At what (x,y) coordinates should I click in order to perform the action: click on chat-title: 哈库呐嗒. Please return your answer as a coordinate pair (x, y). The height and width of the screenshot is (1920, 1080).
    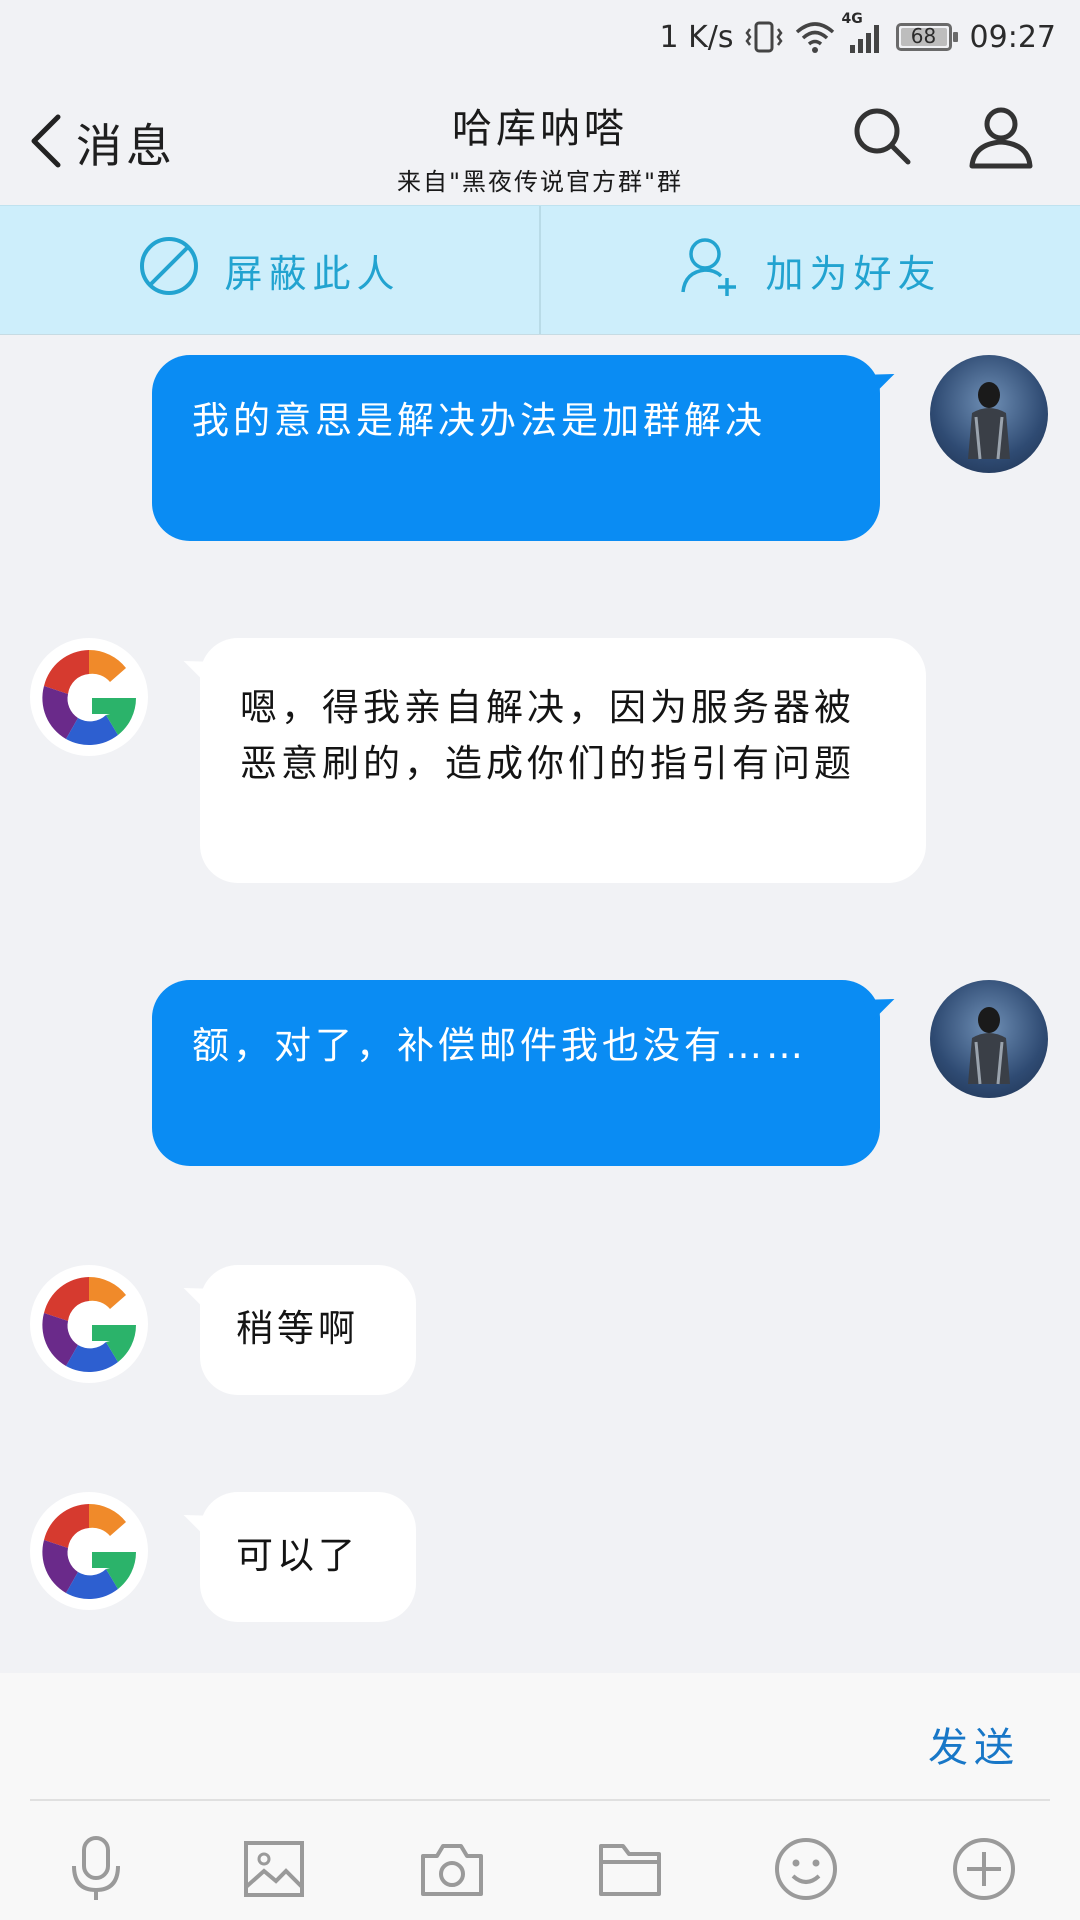
    Looking at the image, I should click on (540, 129).